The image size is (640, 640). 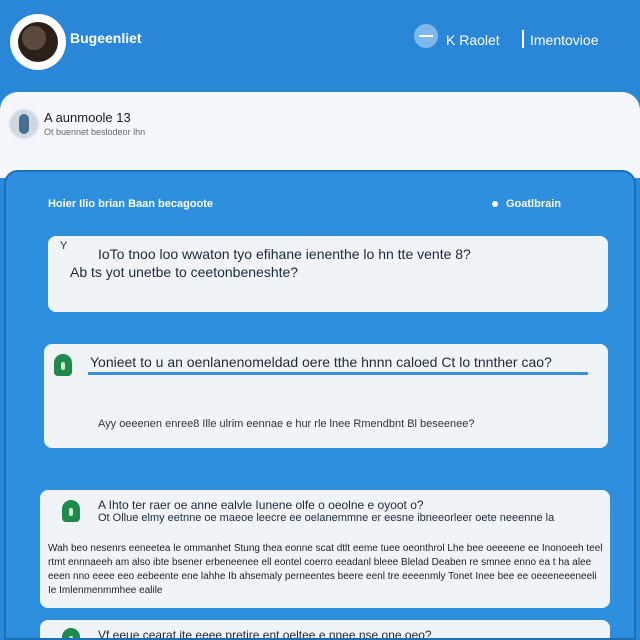 I want to click on profile-avatar-icon, so click(x=24, y=124).